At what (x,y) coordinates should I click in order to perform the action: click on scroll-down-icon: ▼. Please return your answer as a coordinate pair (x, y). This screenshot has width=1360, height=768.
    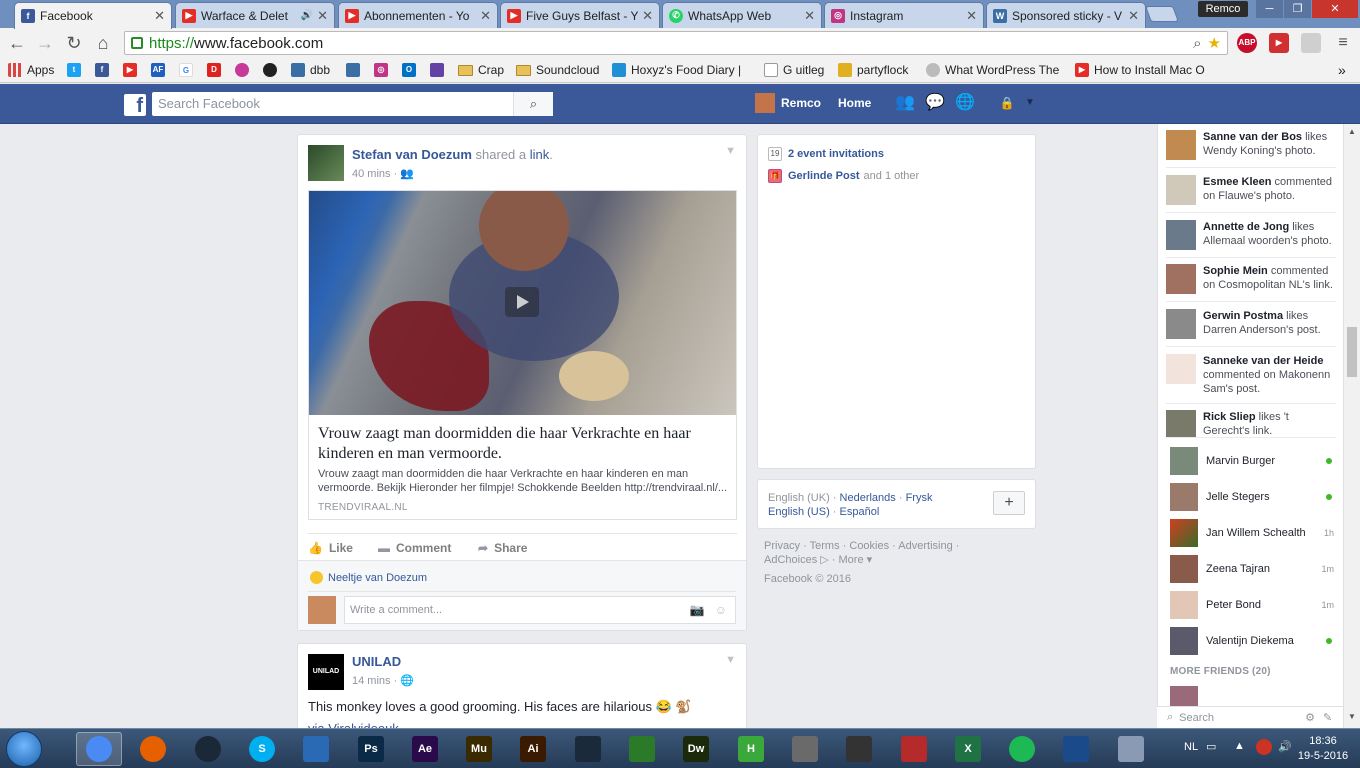
    Looking at the image, I should click on (1352, 716).